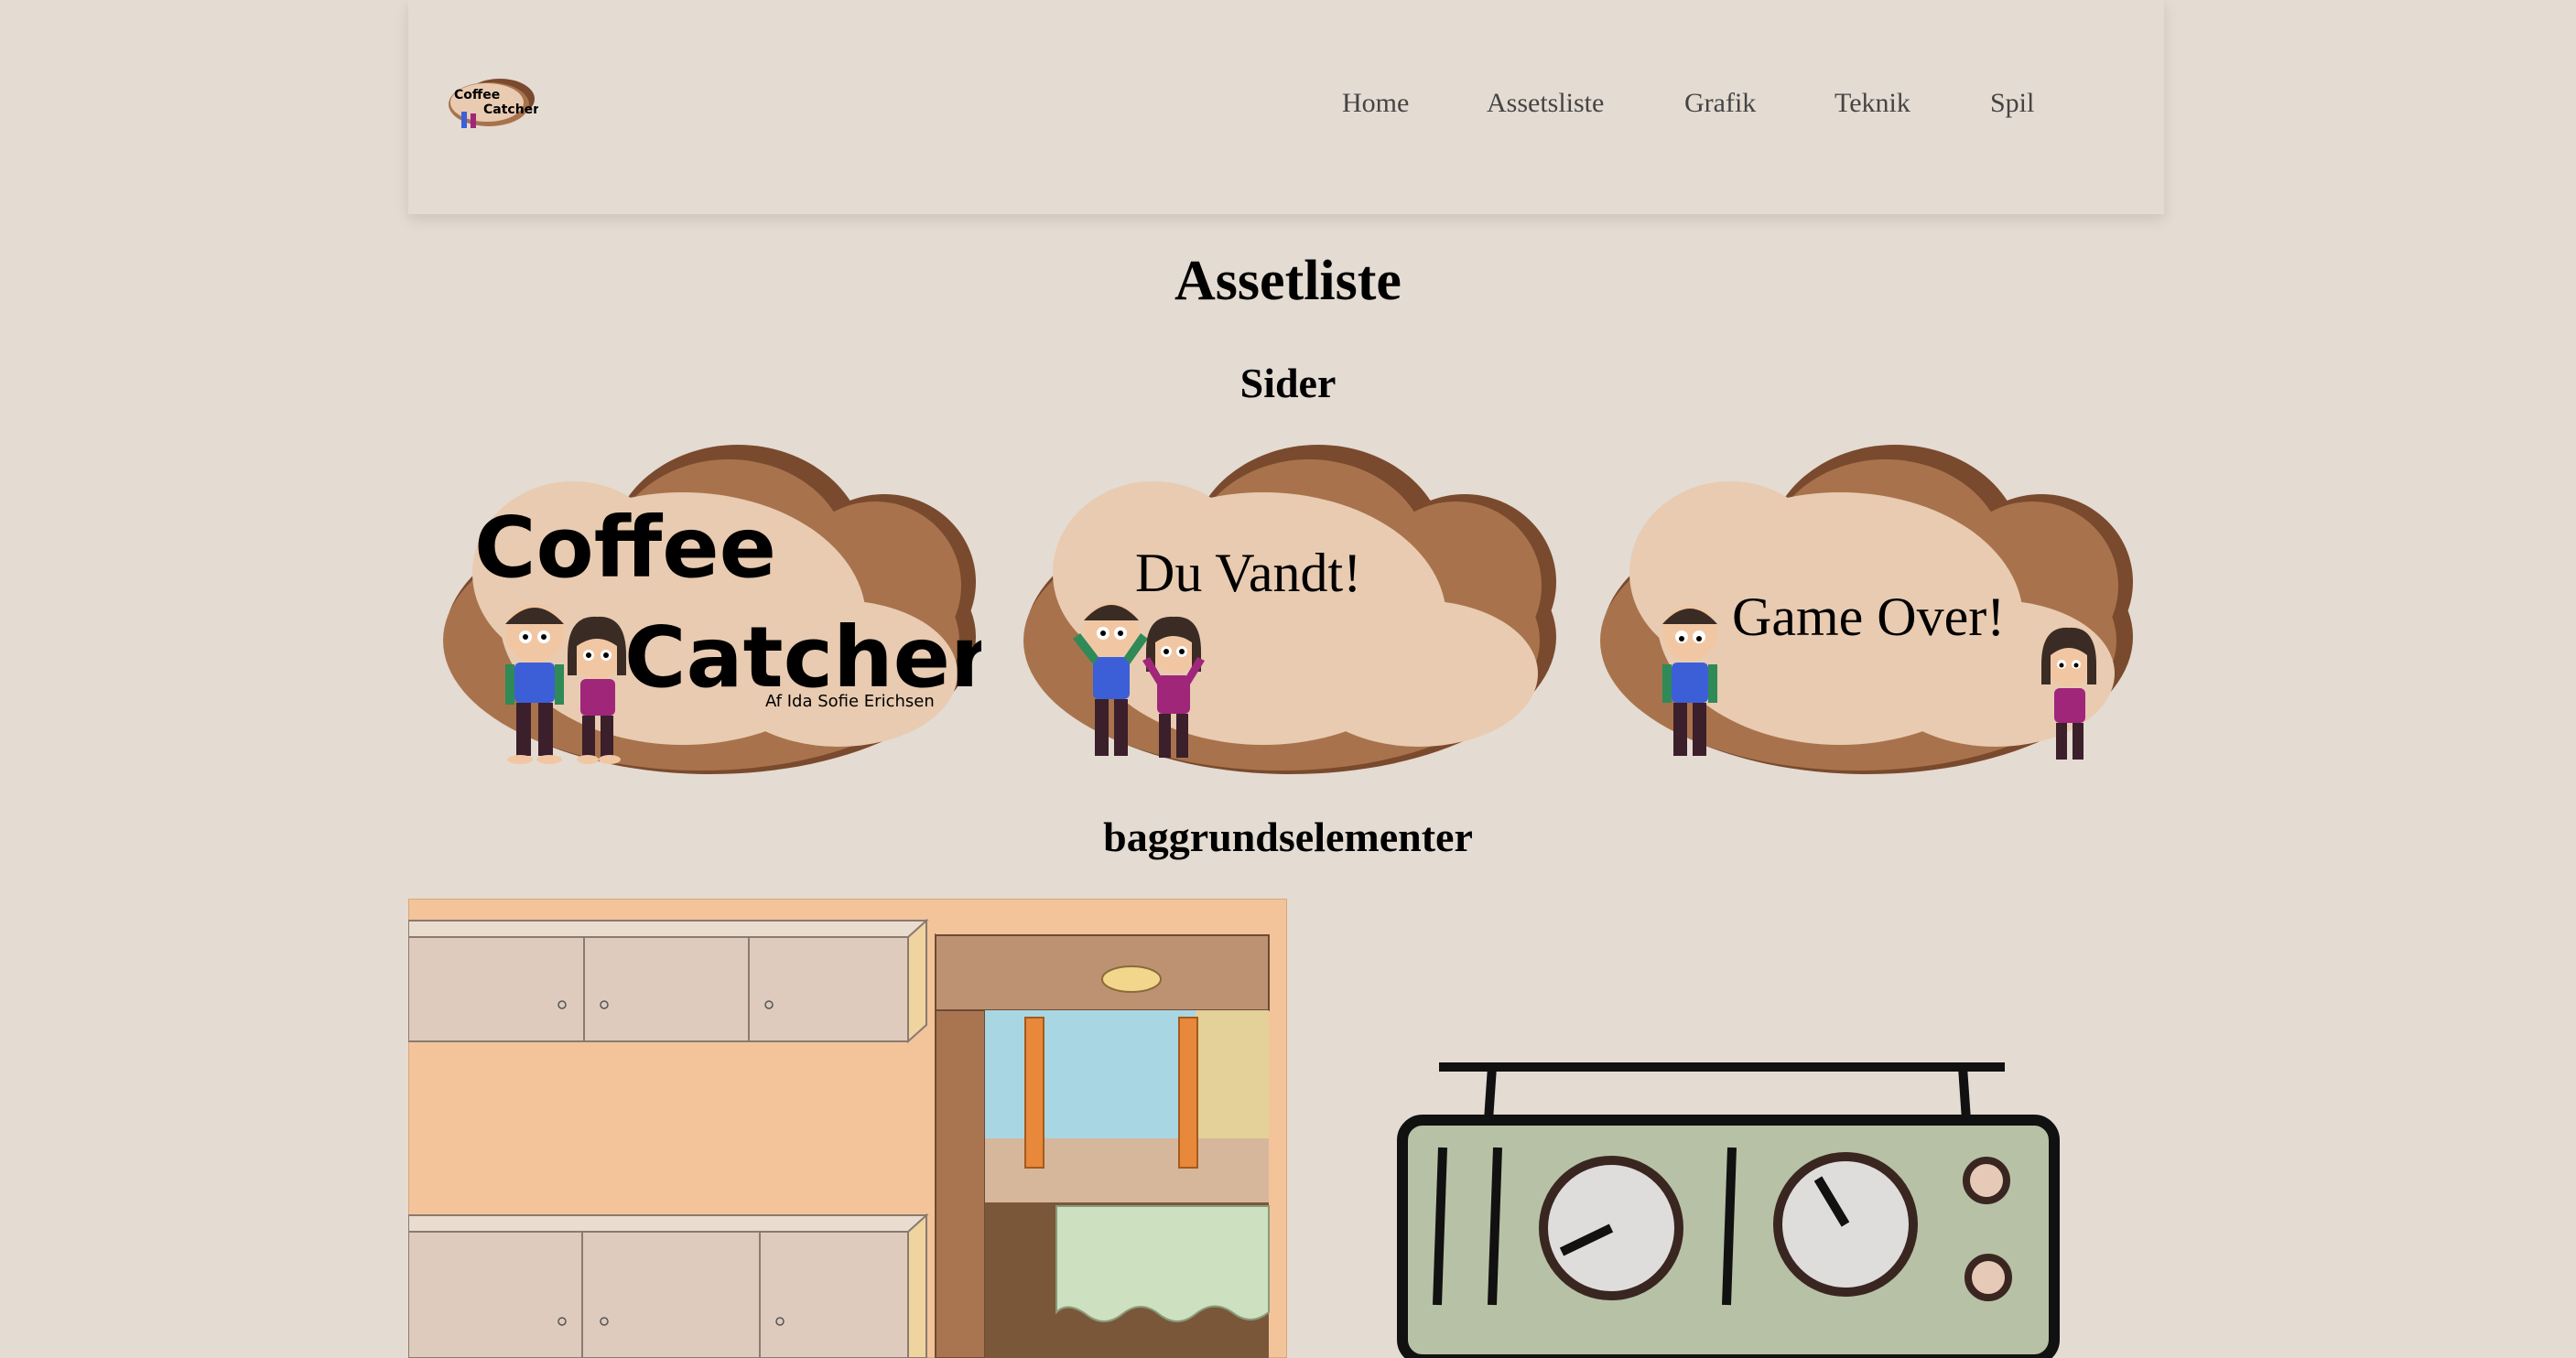  Describe the element at coordinates (712, 609) in the screenshot. I see `start-page-image: Coffee Catcher Af Ida Sofie Erichsen` at that location.